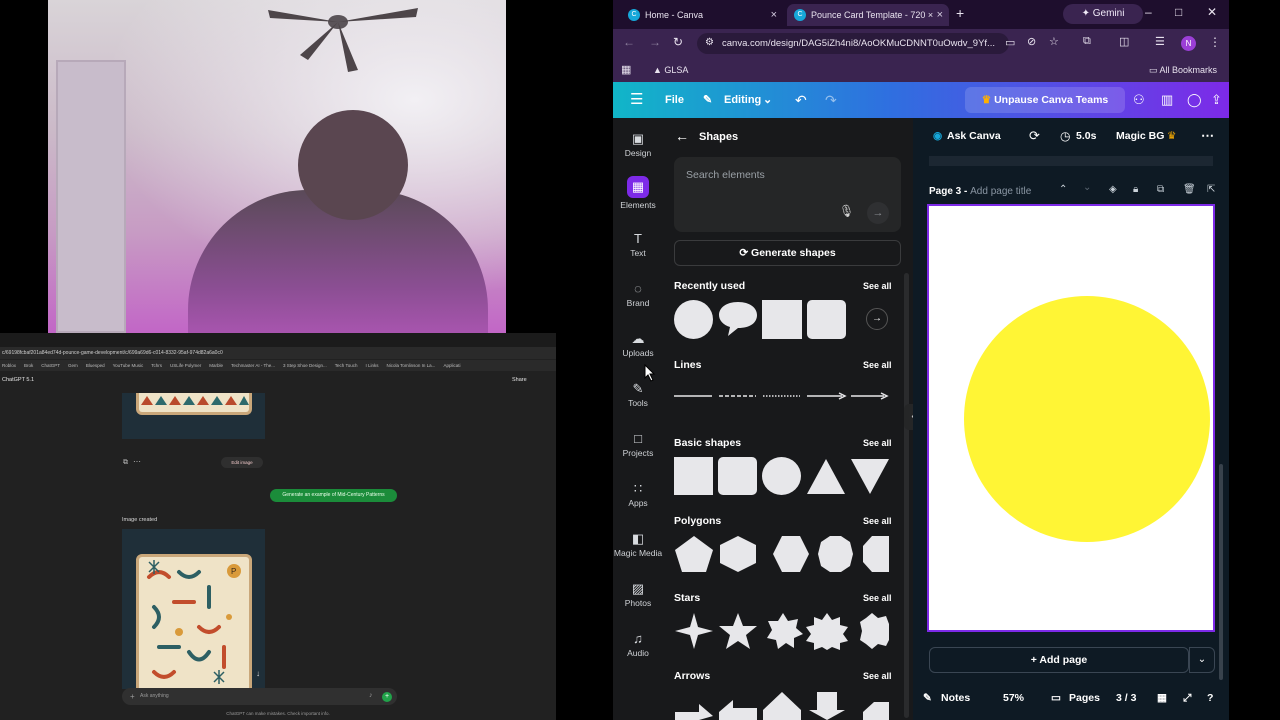 Image resolution: width=1280 pixels, height=720 pixels. What do you see at coordinates (781, 396) in the screenshot?
I see `lines-row` at bounding box center [781, 396].